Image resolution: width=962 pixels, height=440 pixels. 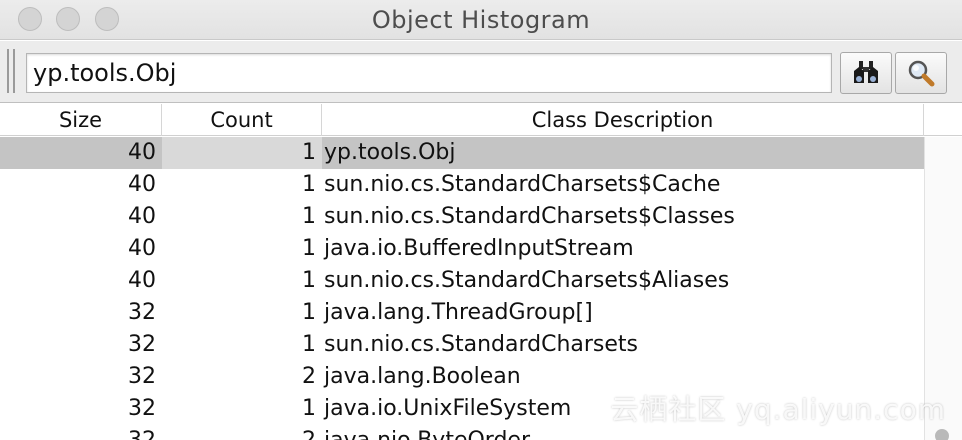 What do you see at coordinates (778, 409) in the screenshot?
I see `watermark-text: 云栖社区 yq.aliyun.com` at bounding box center [778, 409].